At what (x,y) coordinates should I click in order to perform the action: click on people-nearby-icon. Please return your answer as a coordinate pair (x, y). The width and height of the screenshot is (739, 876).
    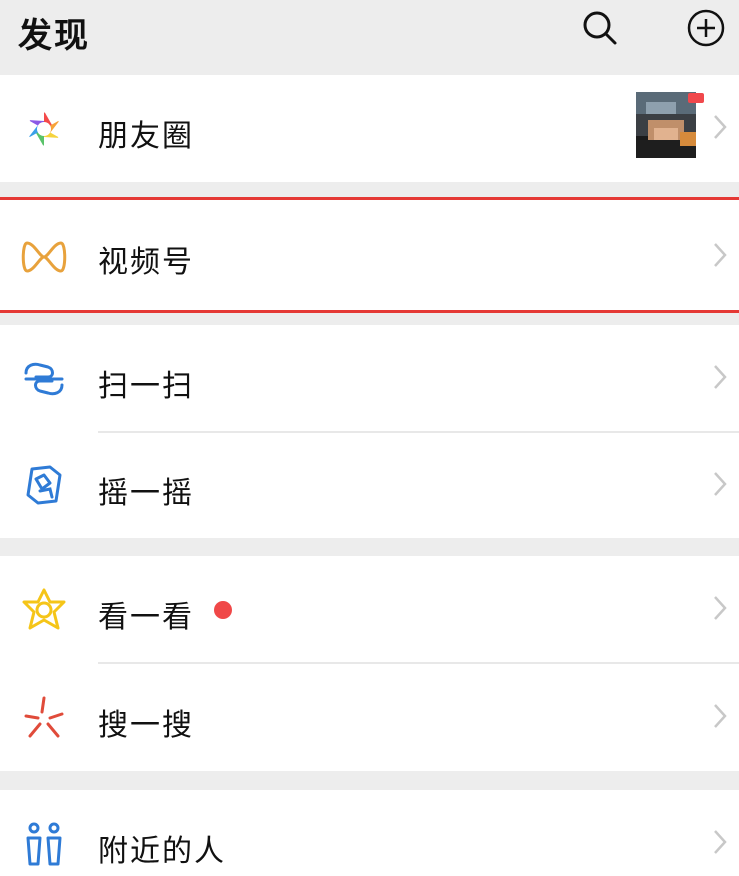
    Looking at the image, I should click on (44, 844).